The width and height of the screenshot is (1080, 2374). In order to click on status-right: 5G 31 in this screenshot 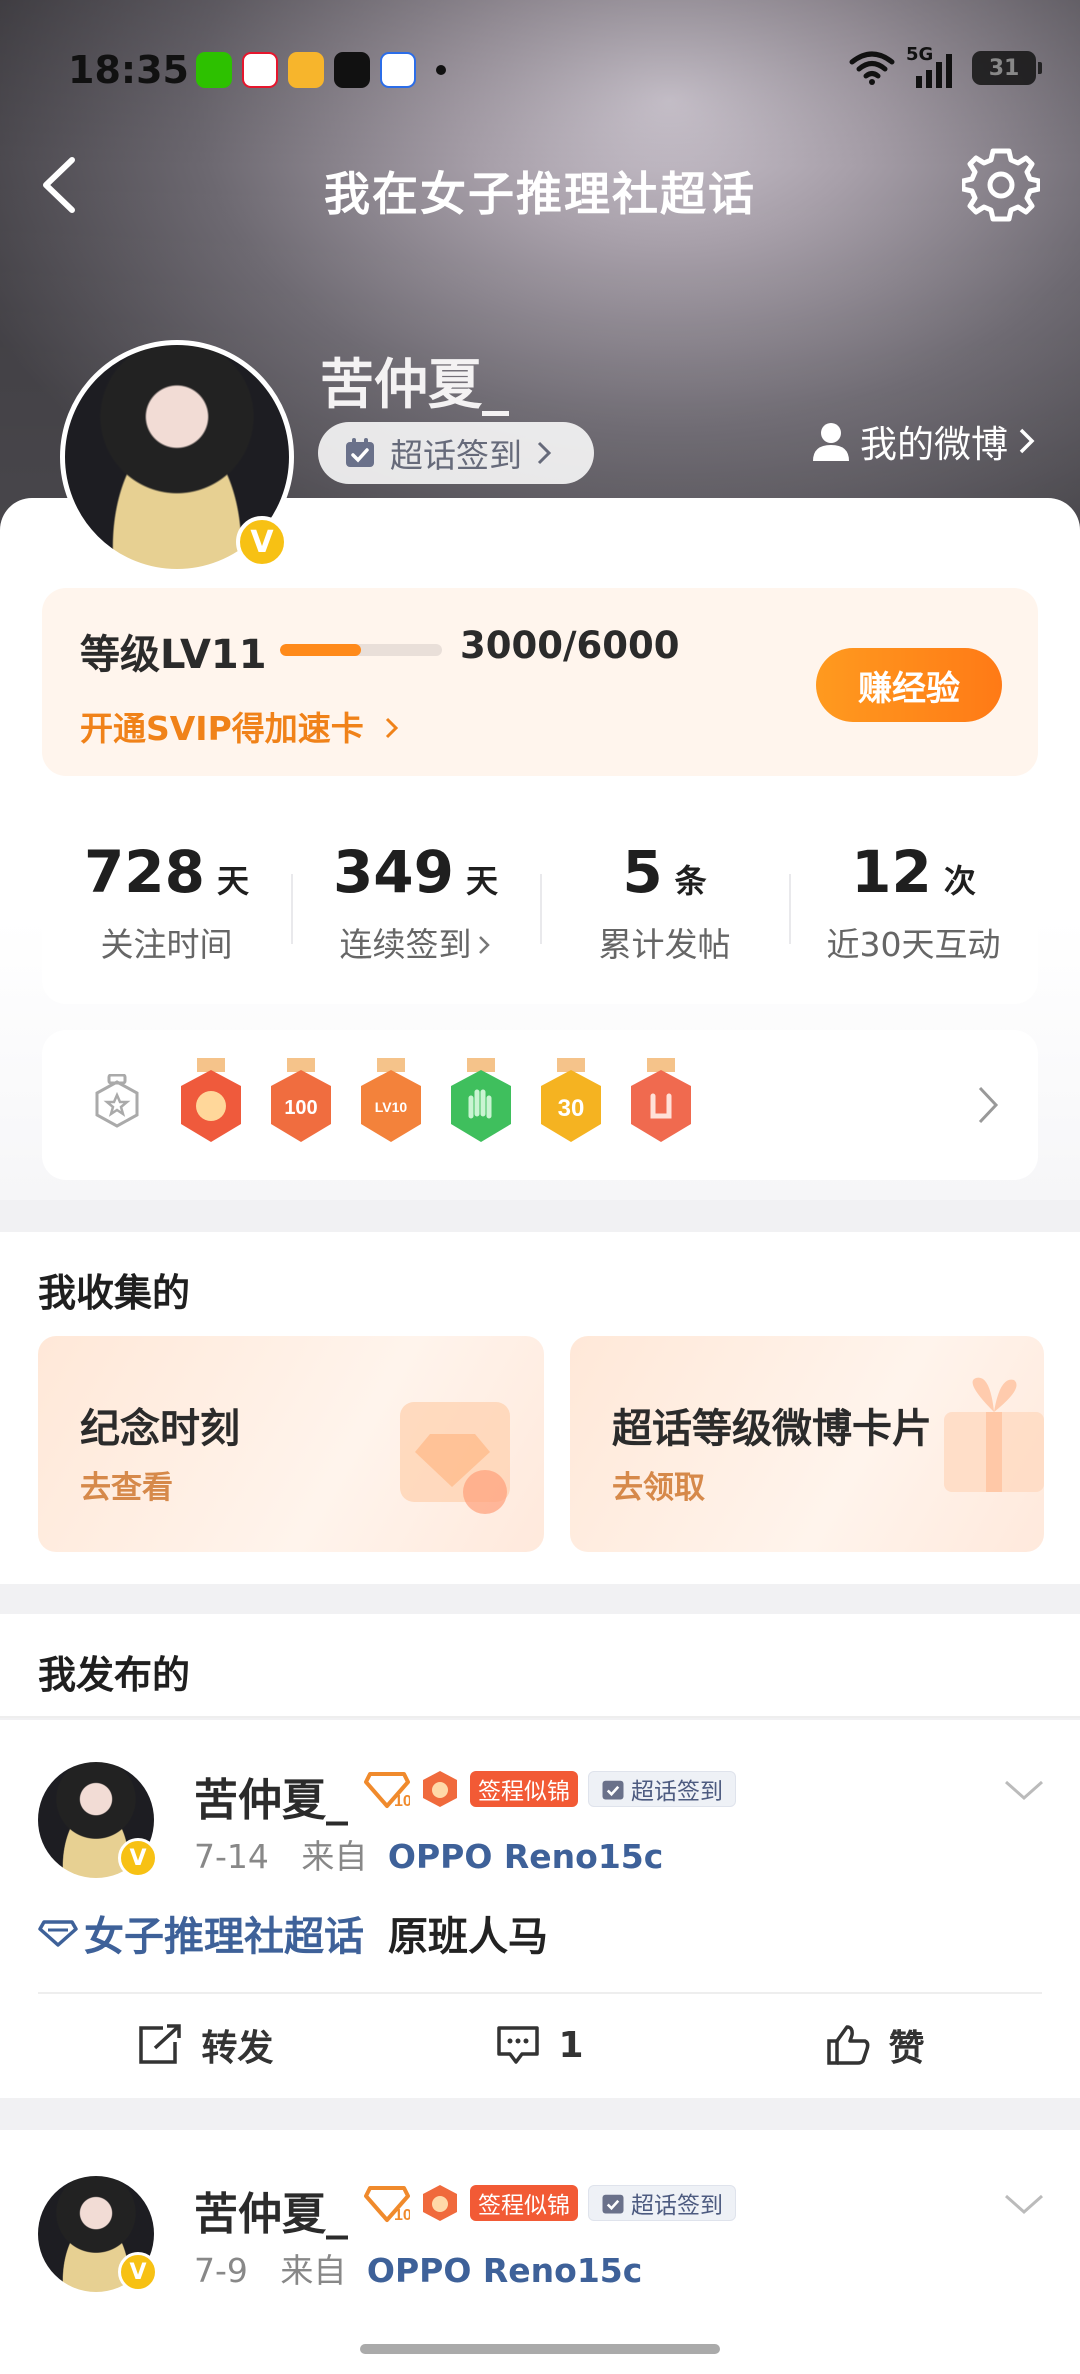, I will do `click(945, 66)`.